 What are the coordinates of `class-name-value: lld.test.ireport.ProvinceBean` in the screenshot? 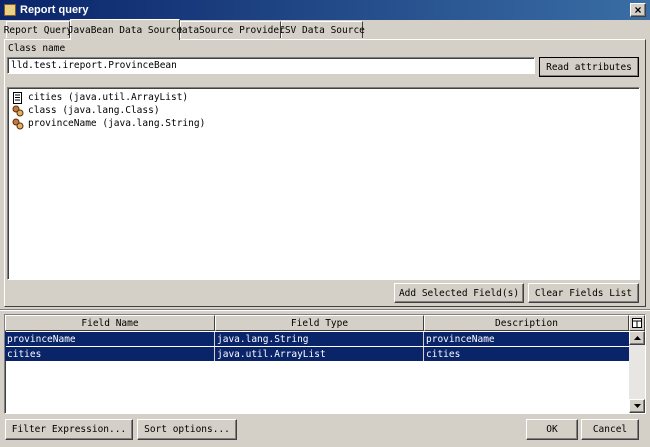 It's located at (94, 65).